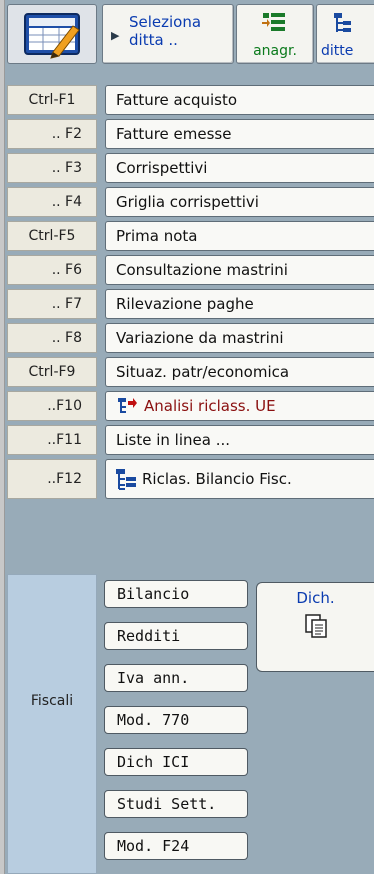 The width and height of the screenshot is (374, 874). What do you see at coordinates (52, 270) in the screenshot?
I see `shortcut-key: .. F6` at bounding box center [52, 270].